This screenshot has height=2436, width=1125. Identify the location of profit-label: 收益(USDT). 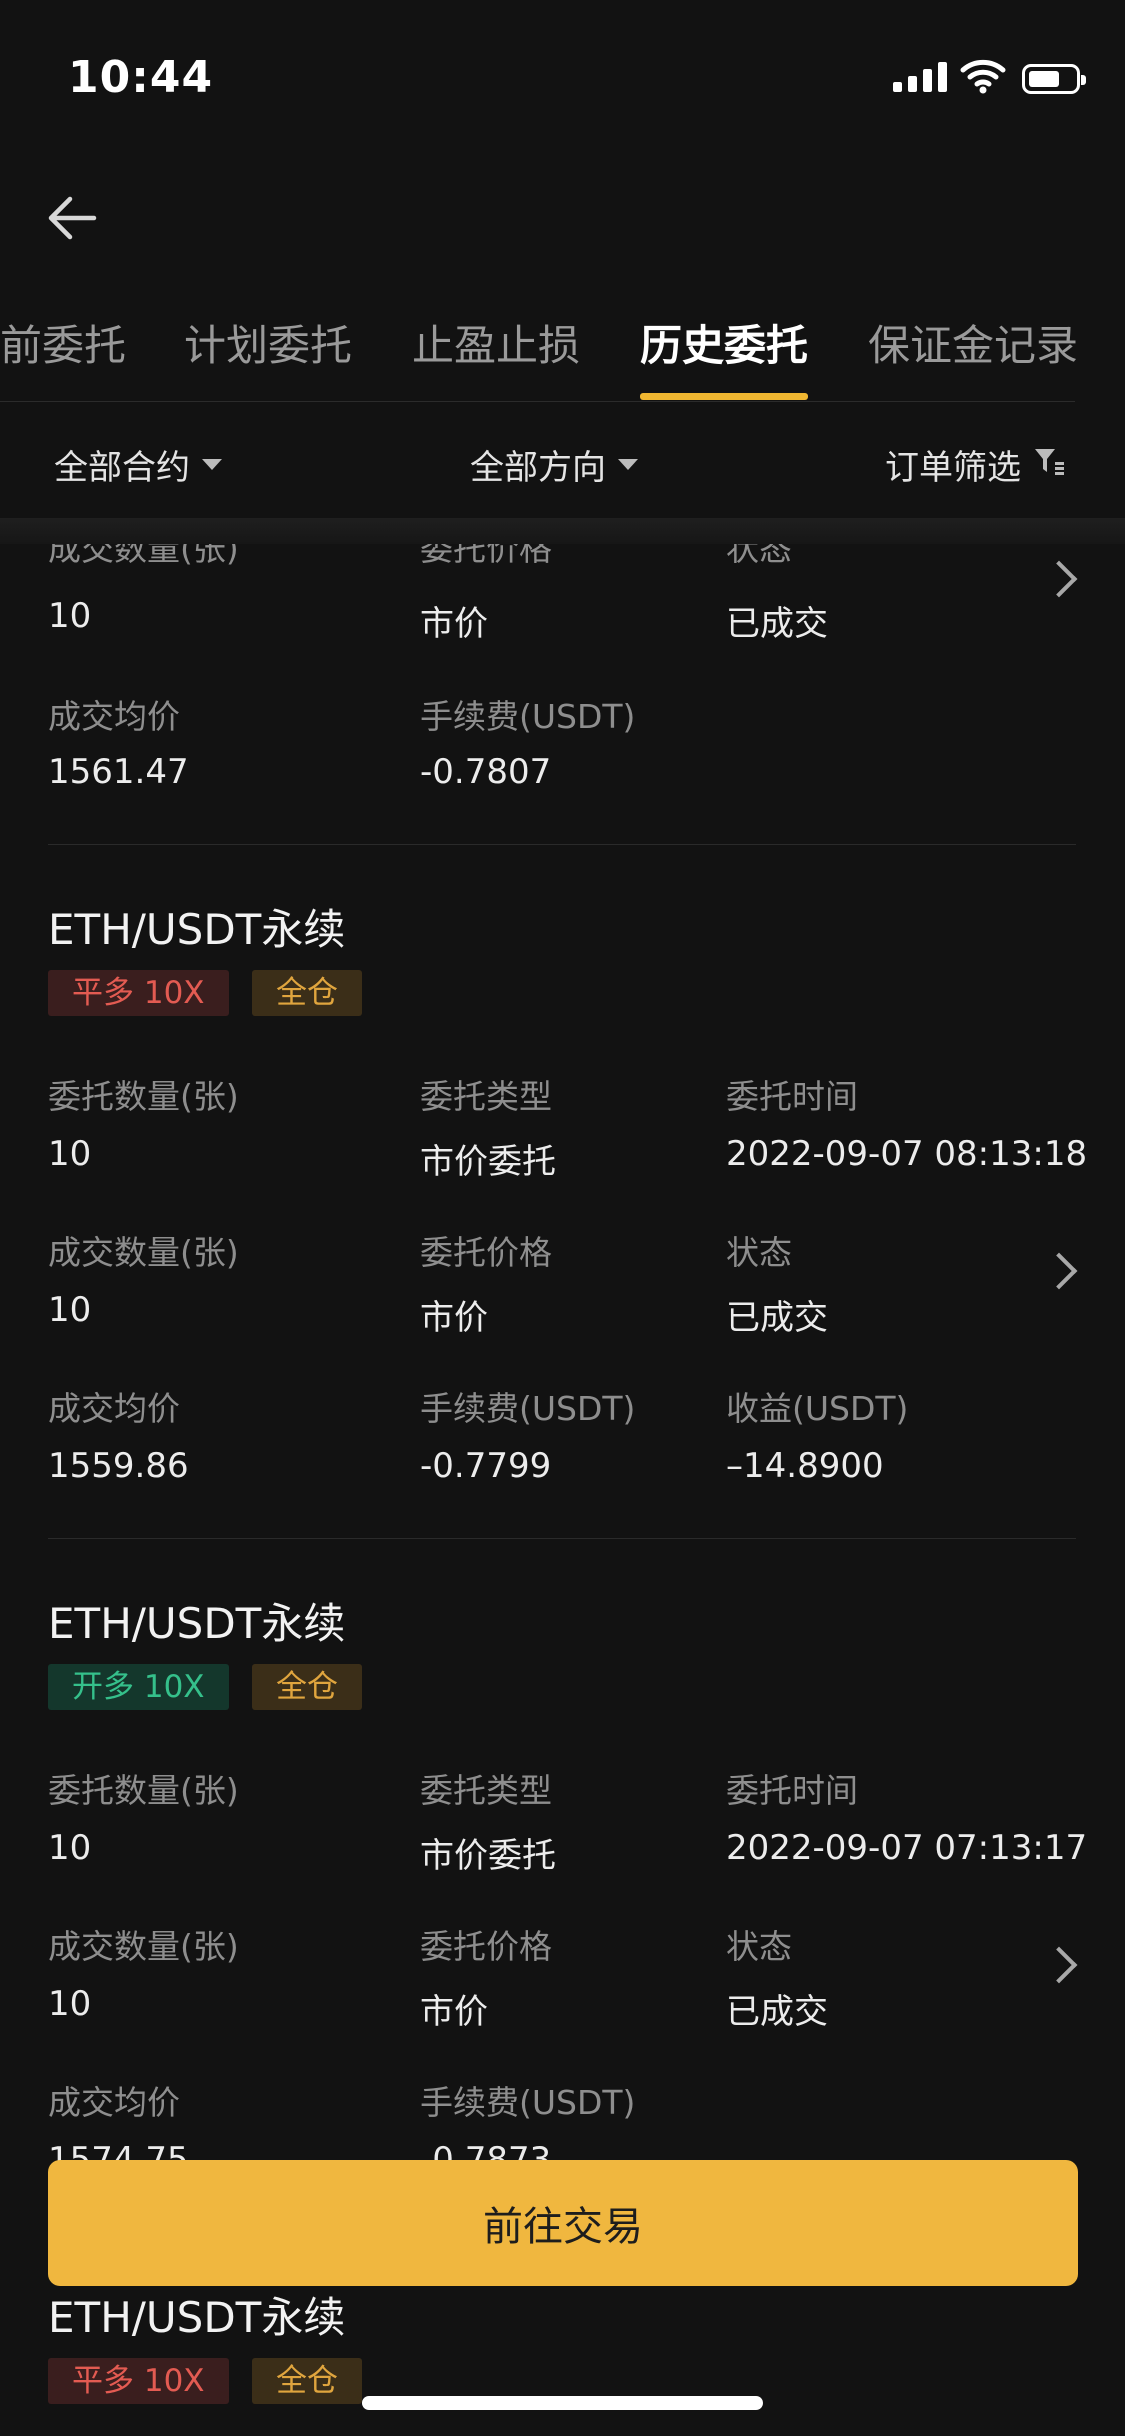
(817, 1408).